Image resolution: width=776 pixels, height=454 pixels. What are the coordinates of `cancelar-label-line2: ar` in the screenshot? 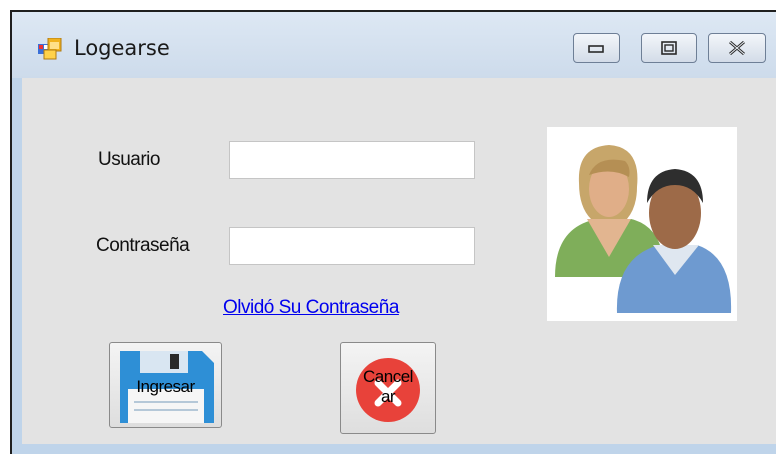 It's located at (388, 396).